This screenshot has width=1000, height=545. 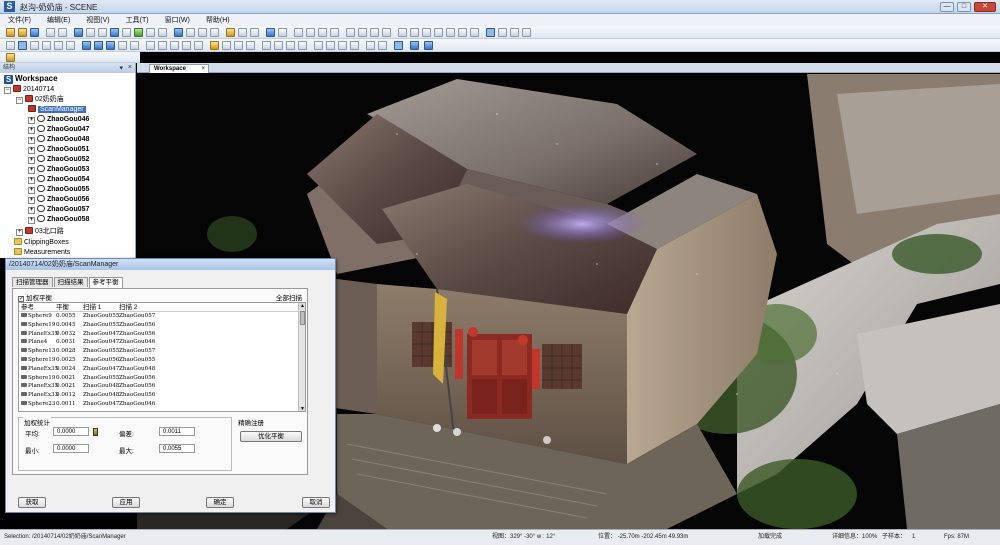 I want to click on tag-icon, so click(x=374, y=32).